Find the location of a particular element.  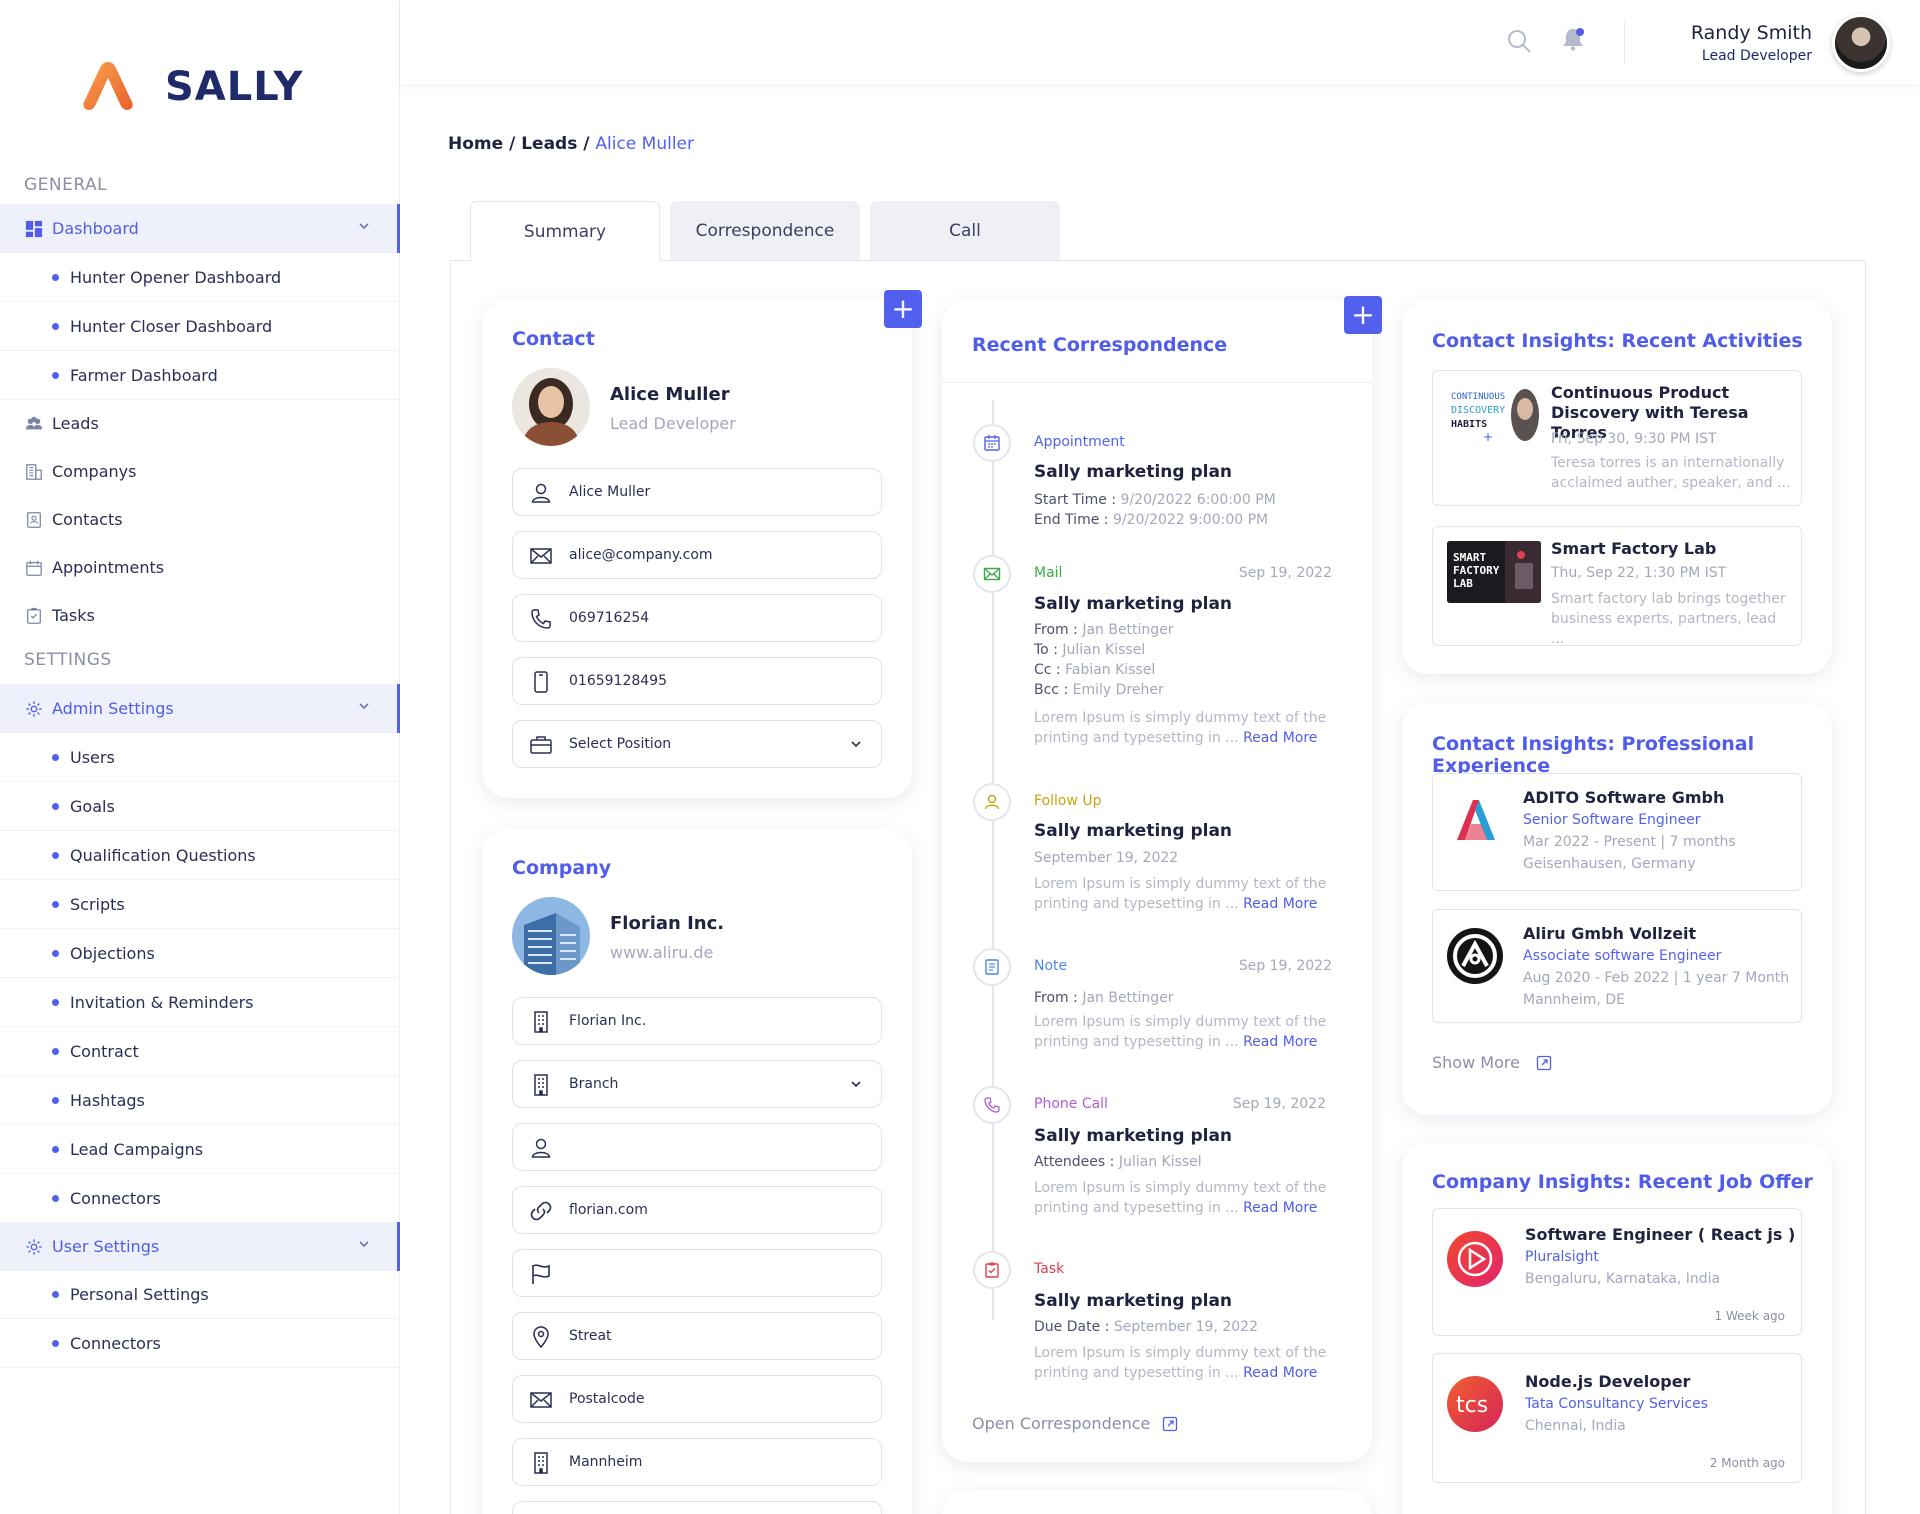

tcs-logo: tcs is located at coordinates (1475, 1404).